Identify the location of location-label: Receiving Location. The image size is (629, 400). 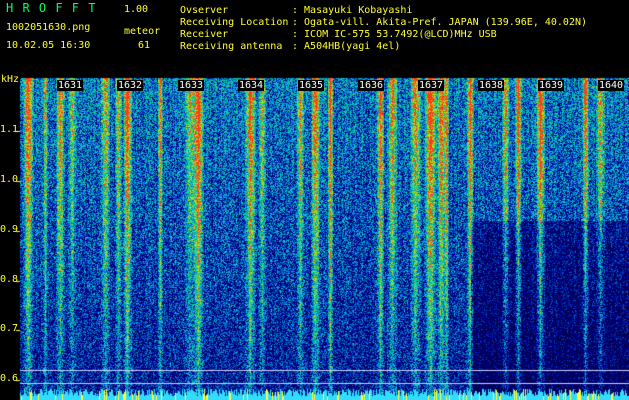
(234, 22).